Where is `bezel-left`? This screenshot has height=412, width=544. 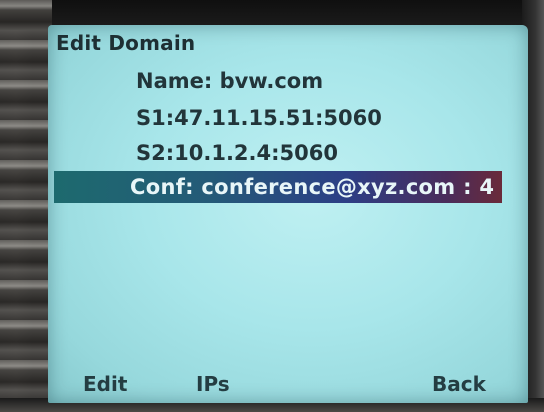
bezel-left is located at coordinates (26, 206).